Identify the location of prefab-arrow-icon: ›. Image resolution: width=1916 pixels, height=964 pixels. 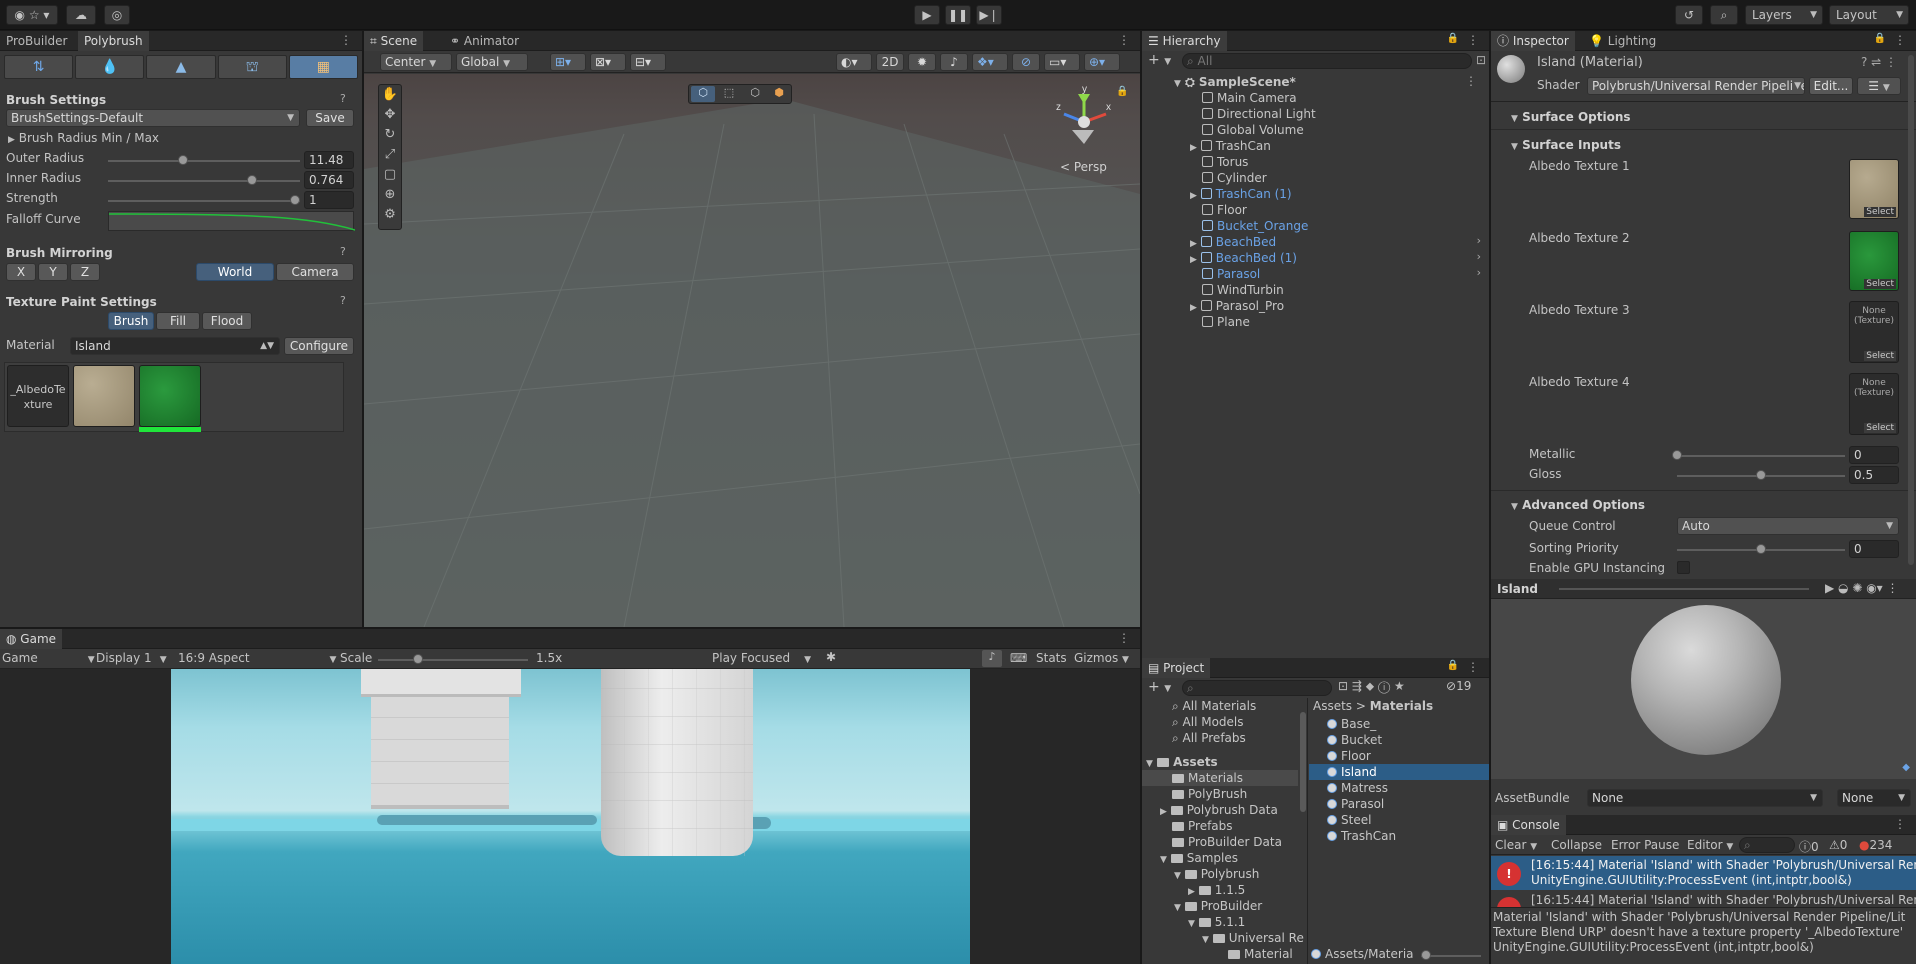
(1479, 240).